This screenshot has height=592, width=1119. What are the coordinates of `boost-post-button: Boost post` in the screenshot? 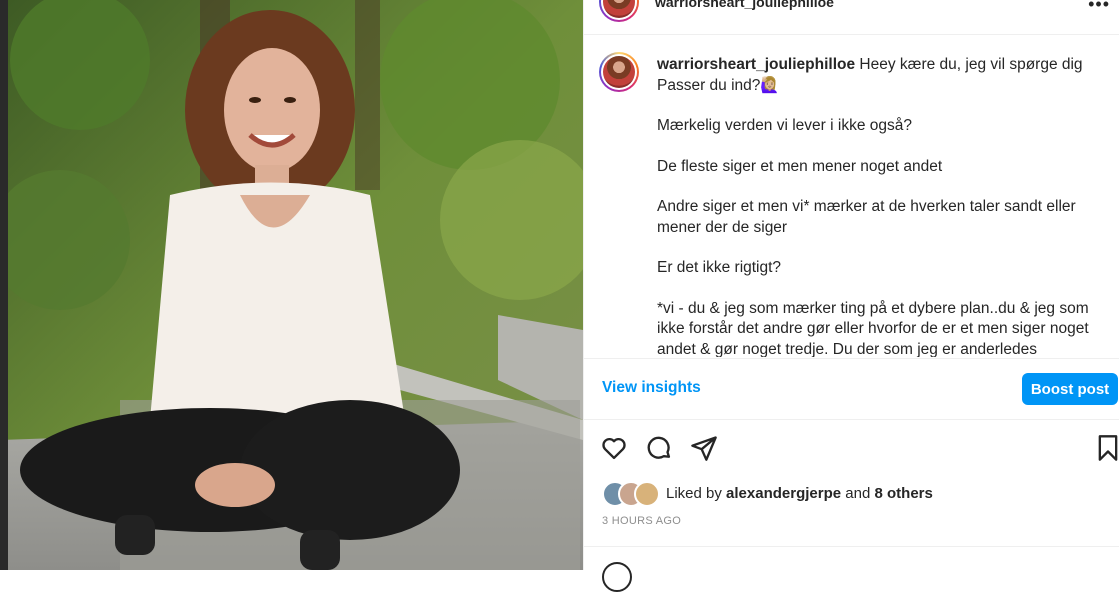 It's located at (1070, 389).